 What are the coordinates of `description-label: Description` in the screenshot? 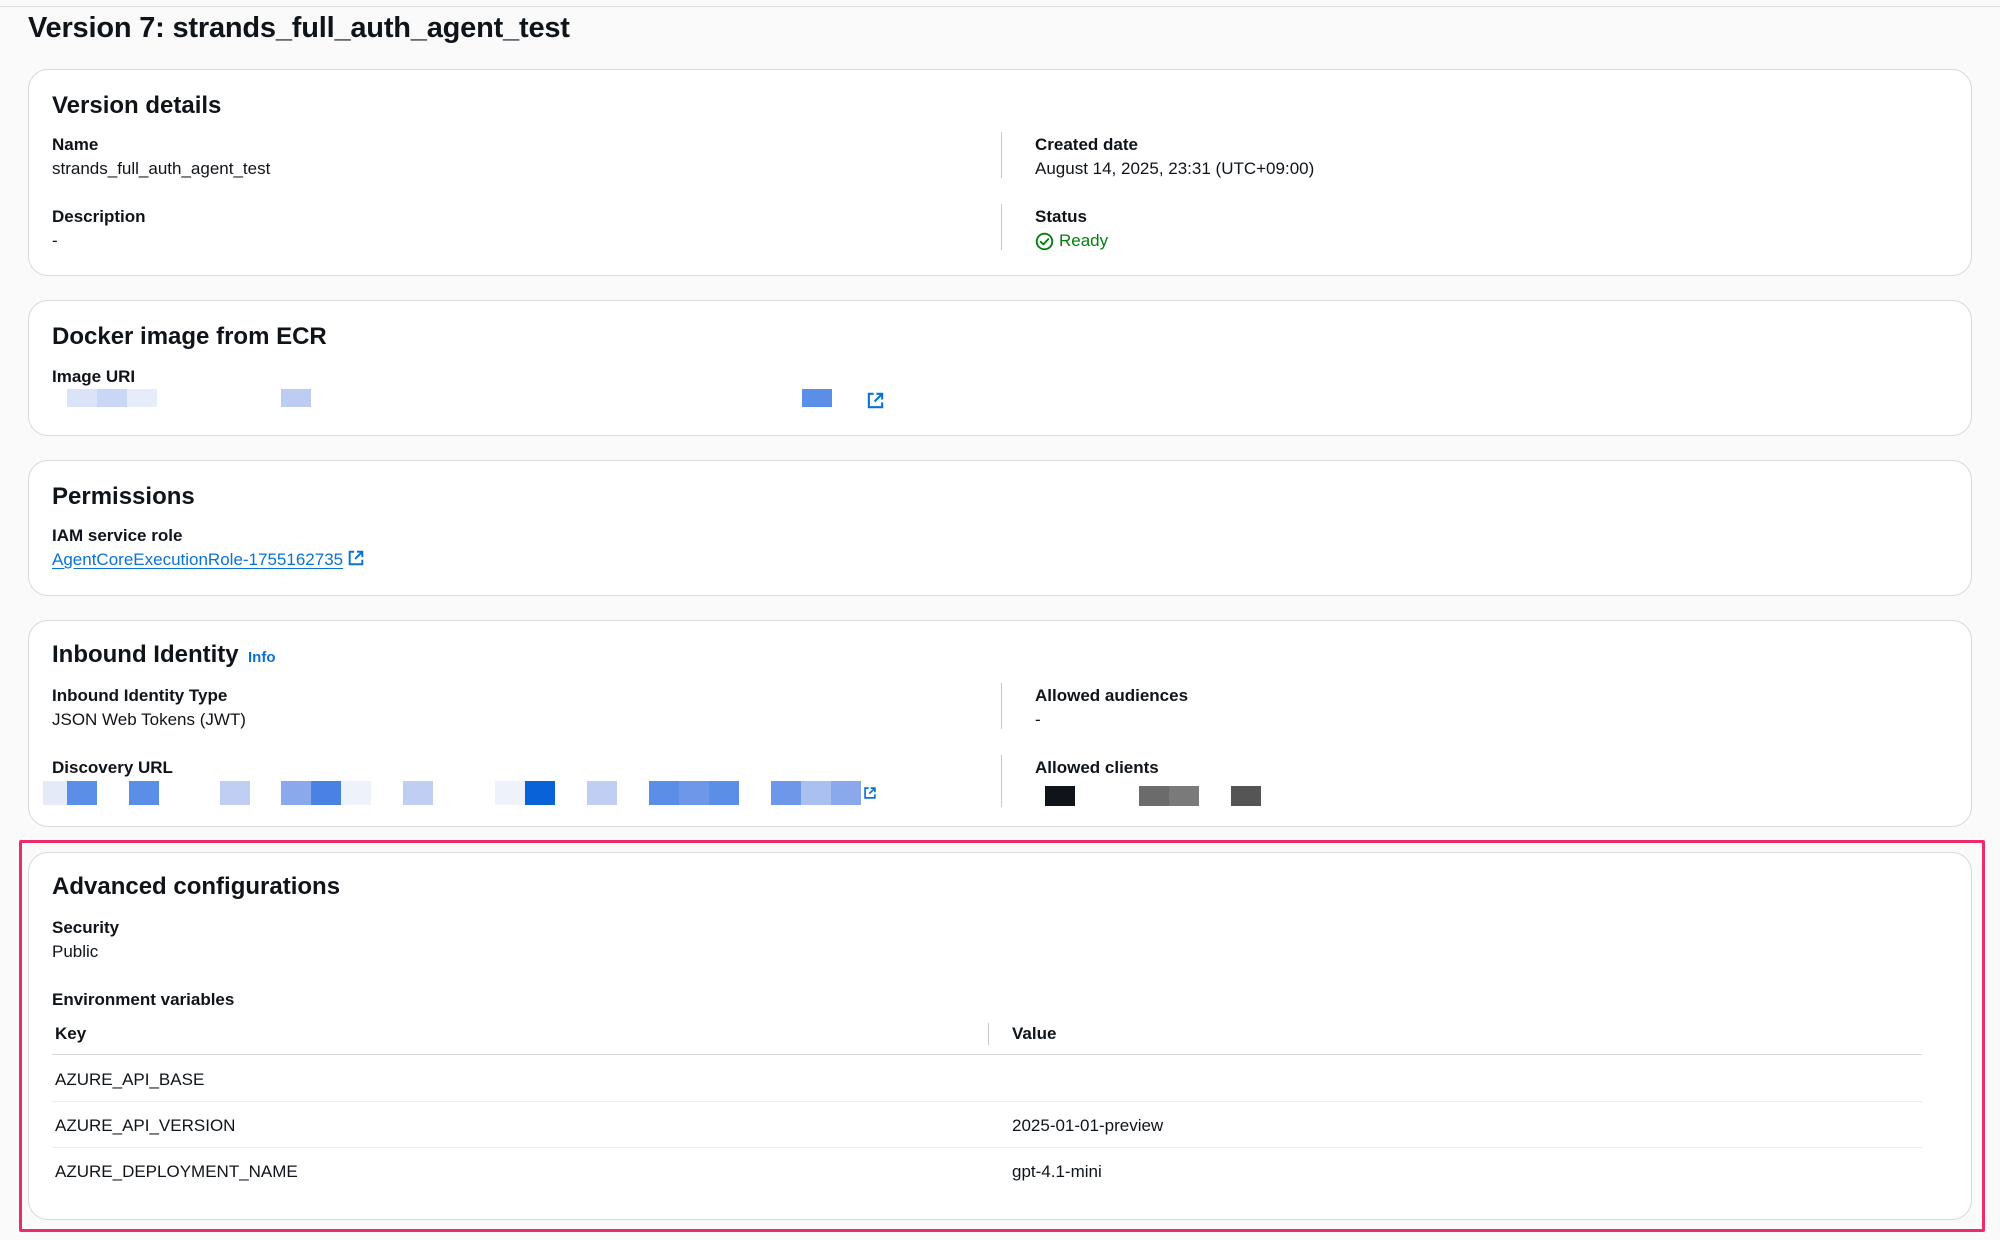 It's located at (99, 216).